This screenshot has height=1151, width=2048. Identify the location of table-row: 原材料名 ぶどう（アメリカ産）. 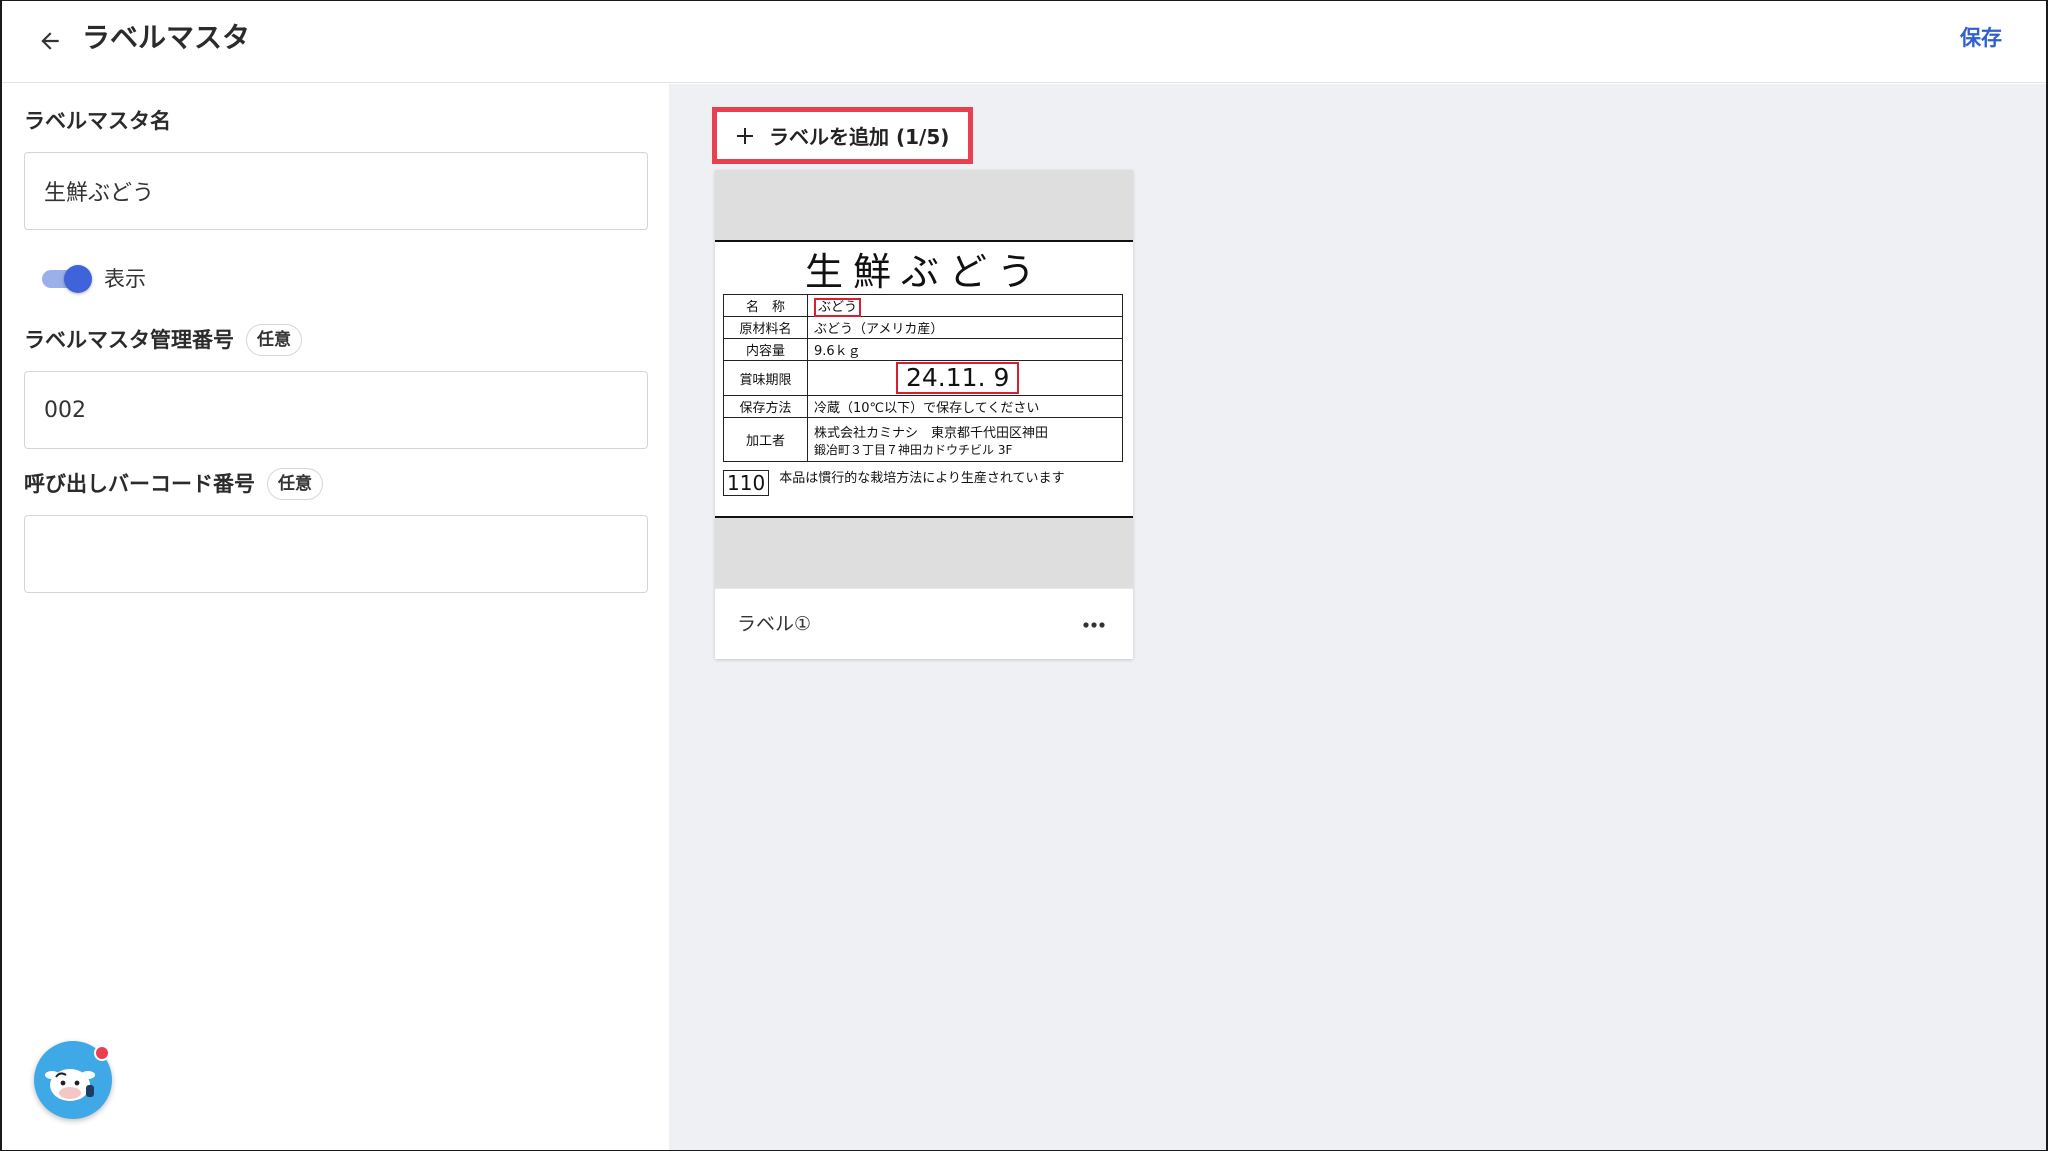
(923, 327).